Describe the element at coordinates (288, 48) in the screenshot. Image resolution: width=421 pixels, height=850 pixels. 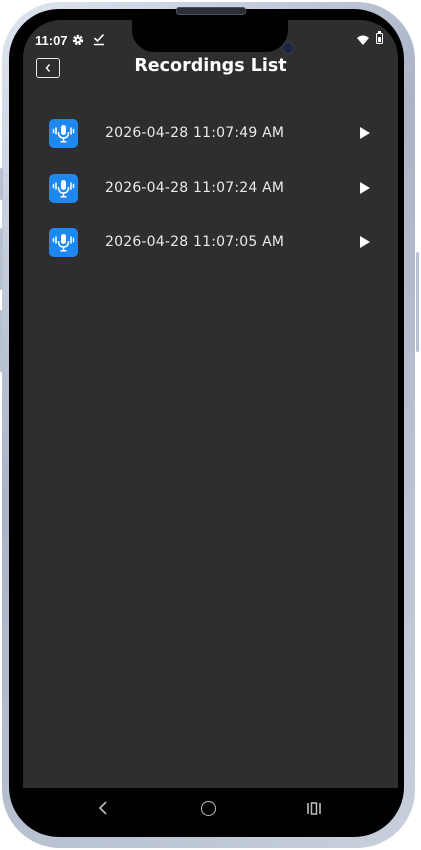
I see `front-camera` at that location.